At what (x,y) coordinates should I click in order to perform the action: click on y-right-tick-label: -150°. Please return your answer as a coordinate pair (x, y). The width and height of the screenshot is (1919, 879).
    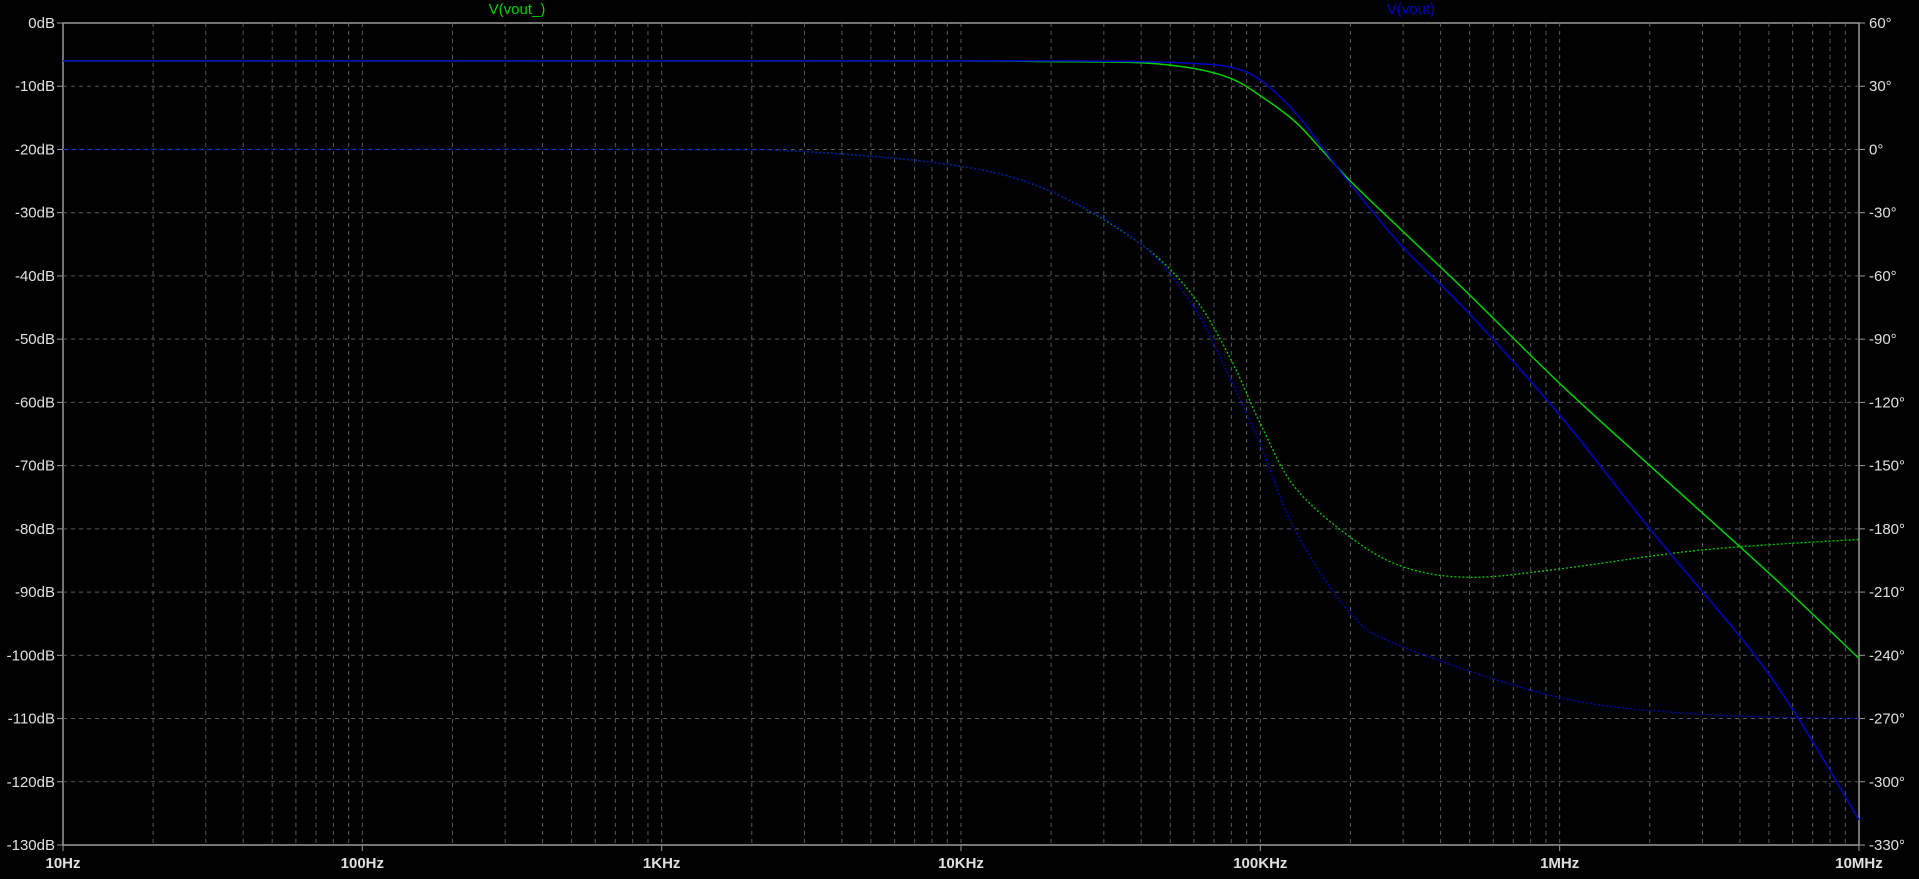
    Looking at the image, I should click on (1887, 466).